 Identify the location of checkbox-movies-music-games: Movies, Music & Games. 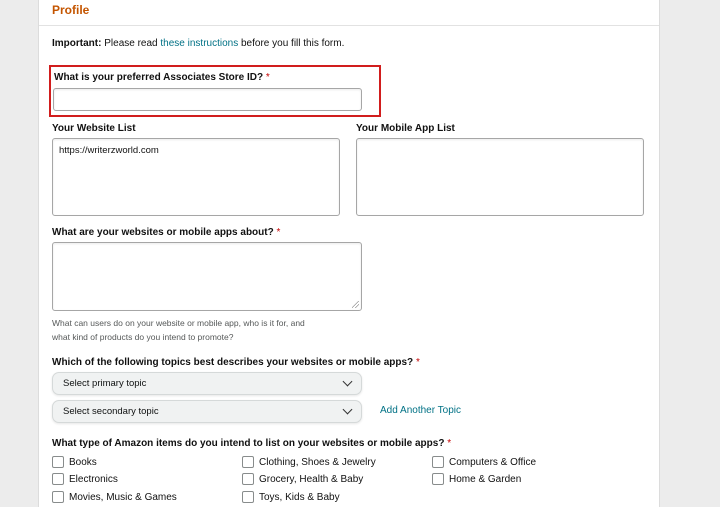
(114, 497).